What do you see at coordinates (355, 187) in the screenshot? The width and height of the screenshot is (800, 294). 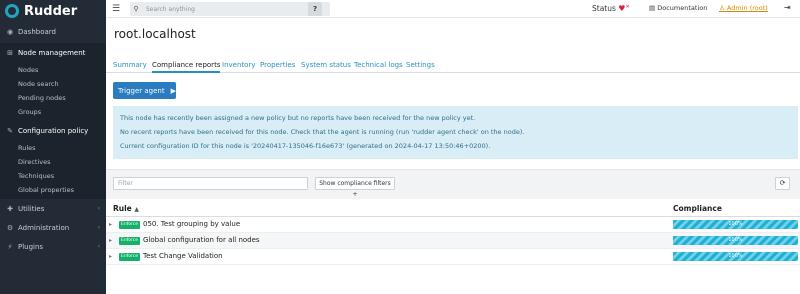 I see `show-compliance-filters-button: Show compliance filters +` at bounding box center [355, 187].